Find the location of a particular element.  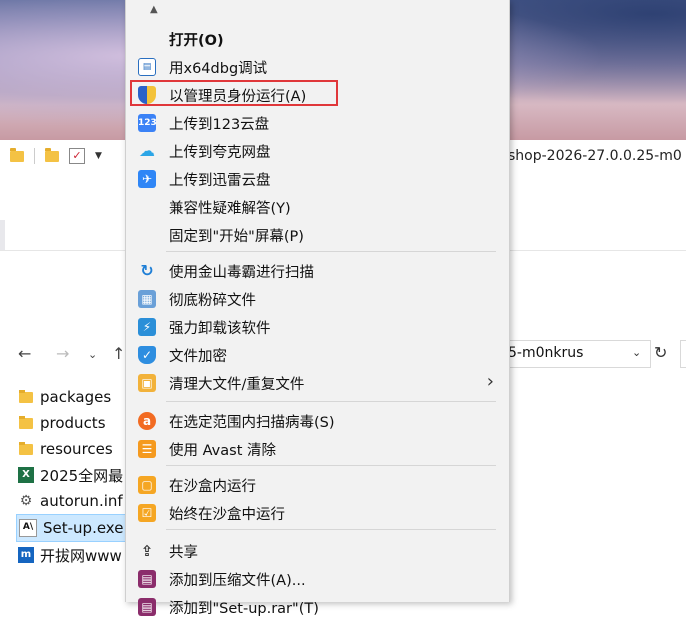

forward-arrow-icon: → is located at coordinates (62, 353).